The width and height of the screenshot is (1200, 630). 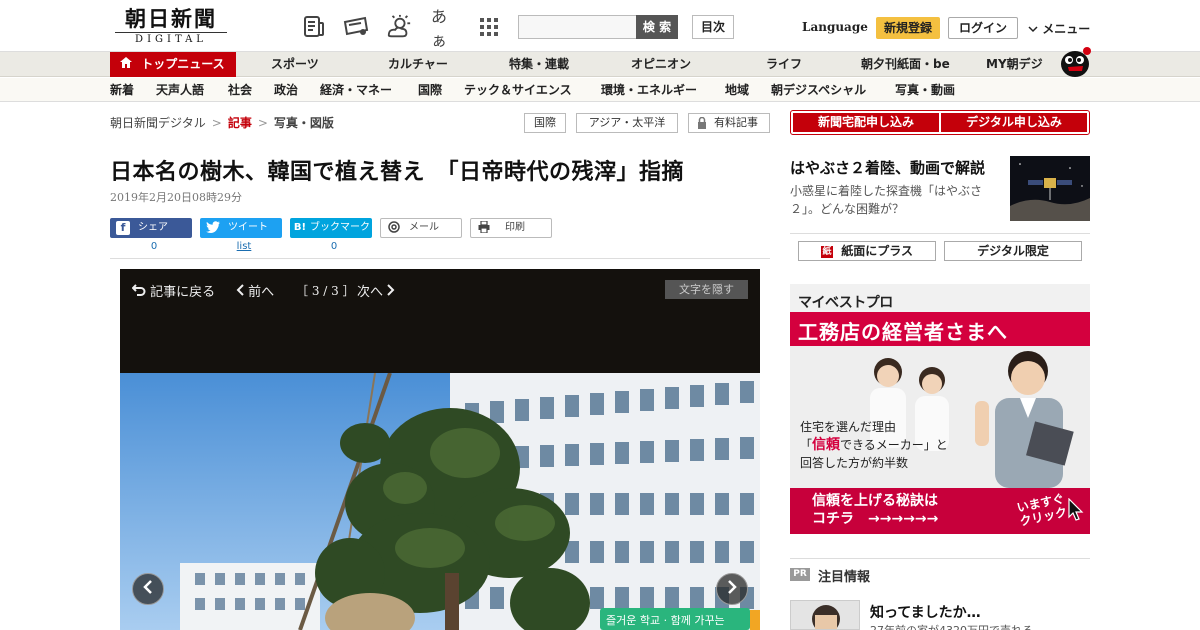 What do you see at coordinates (240, 123) in the screenshot?
I see `breadcrumb-section: 記事` at bounding box center [240, 123].